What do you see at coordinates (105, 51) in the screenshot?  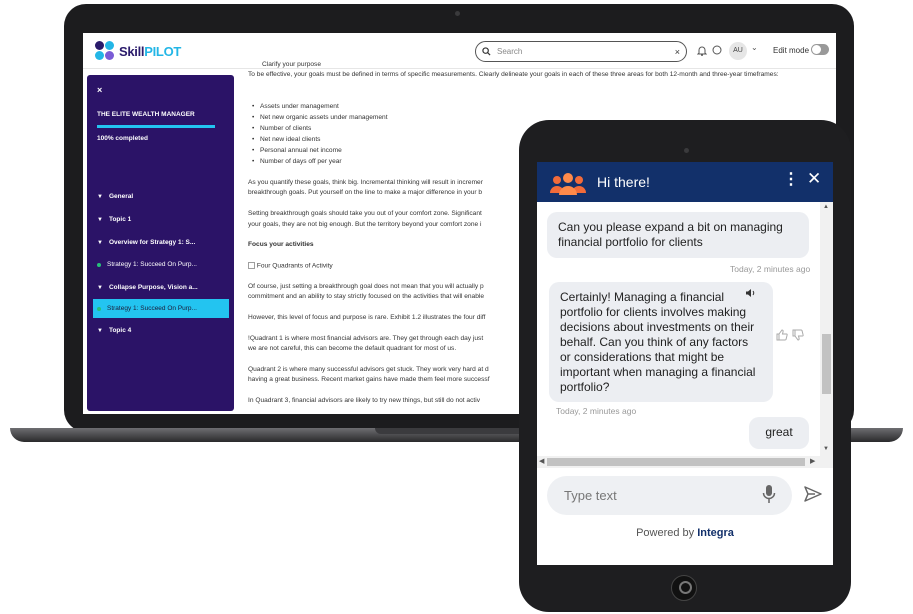 I see `logo-mark-icon` at bounding box center [105, 51].